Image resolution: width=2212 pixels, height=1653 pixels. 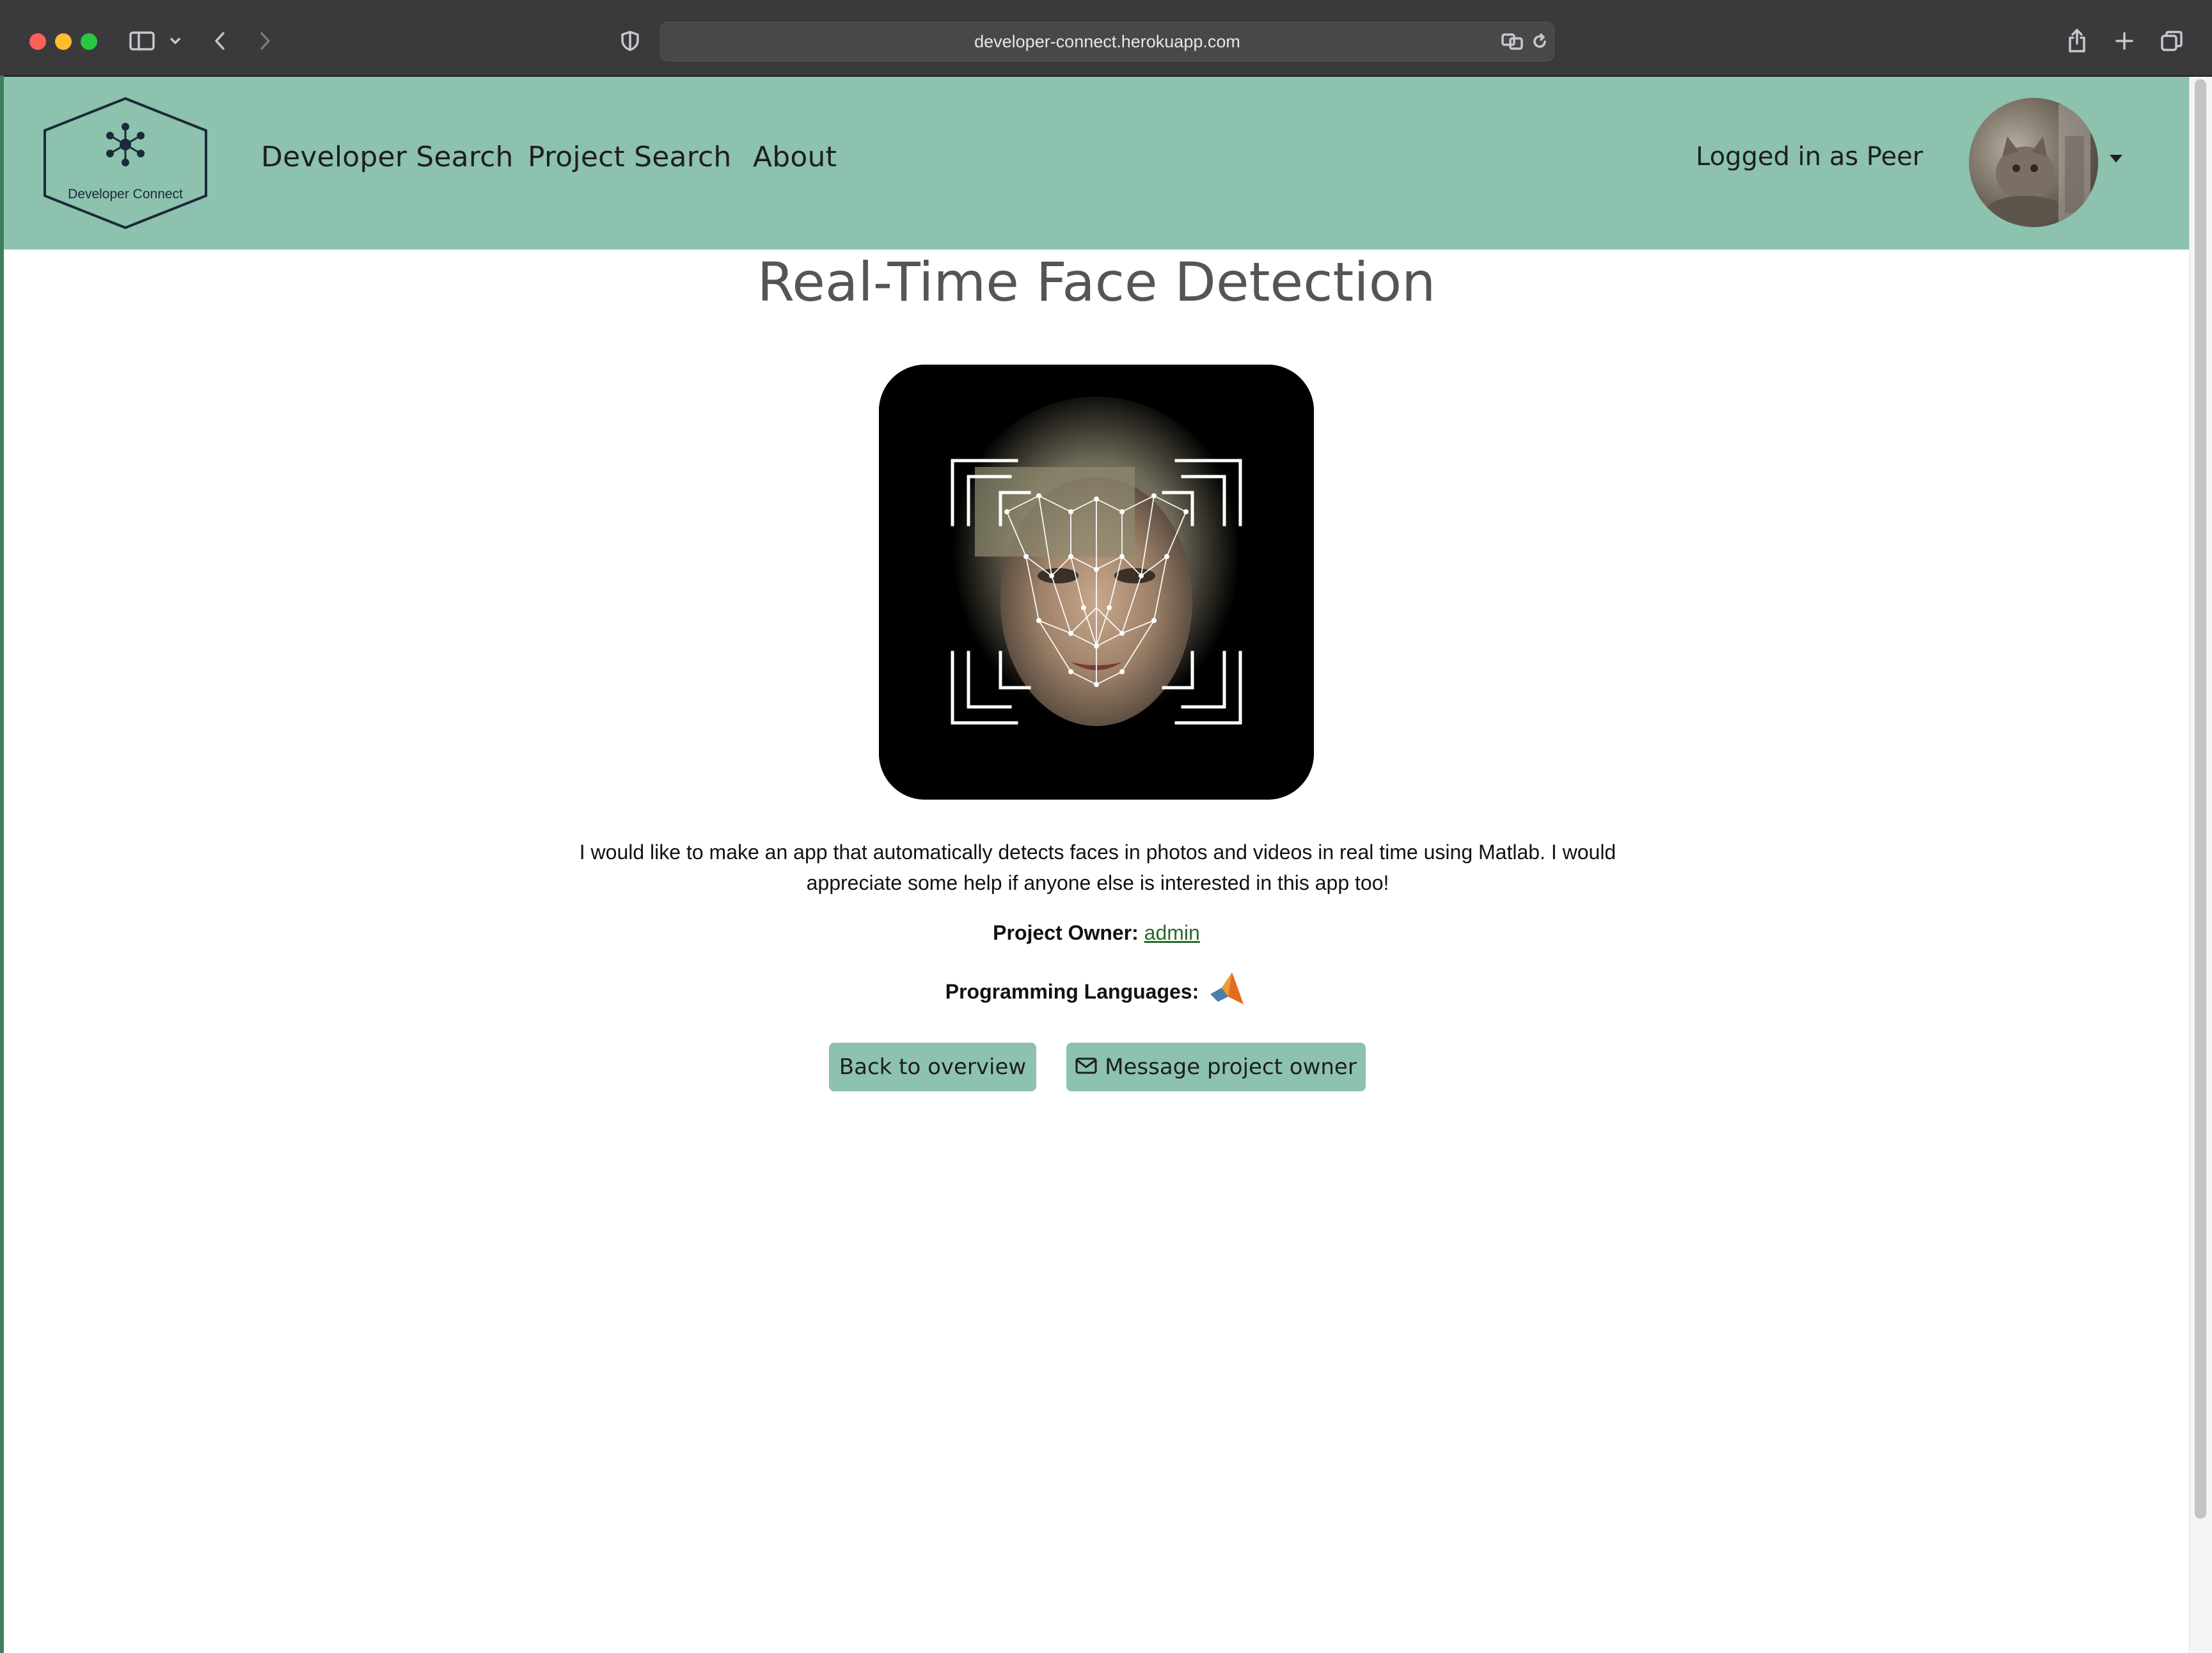 I want to click on tab-overview-icon, so click(x=2172, y=41).